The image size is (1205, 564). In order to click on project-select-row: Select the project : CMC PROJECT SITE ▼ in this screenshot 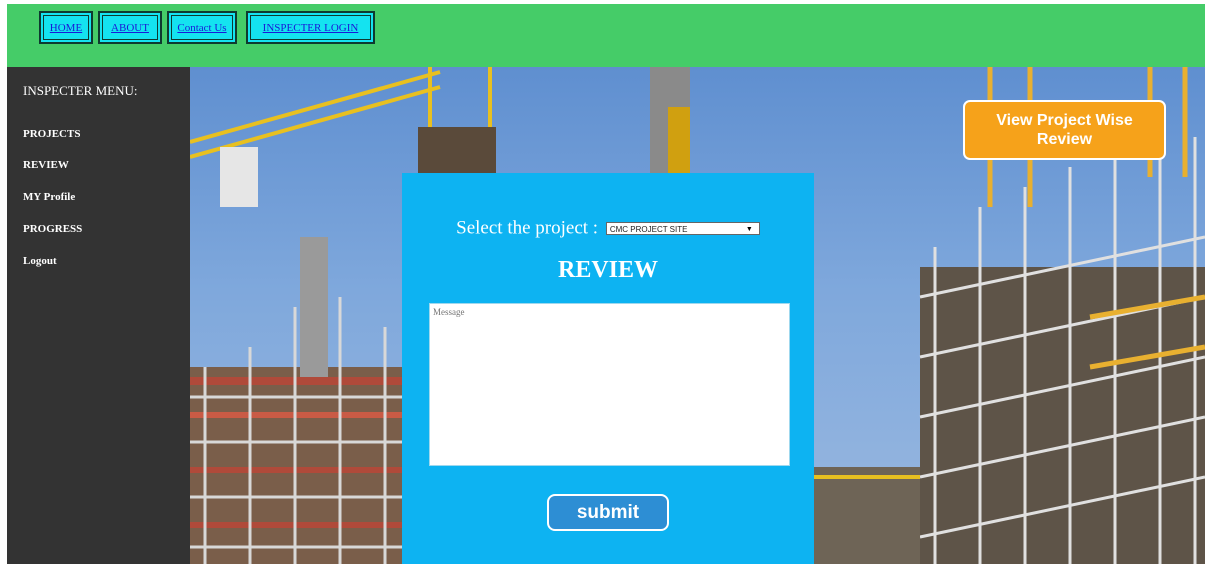, I will do `click(608, 228)`.